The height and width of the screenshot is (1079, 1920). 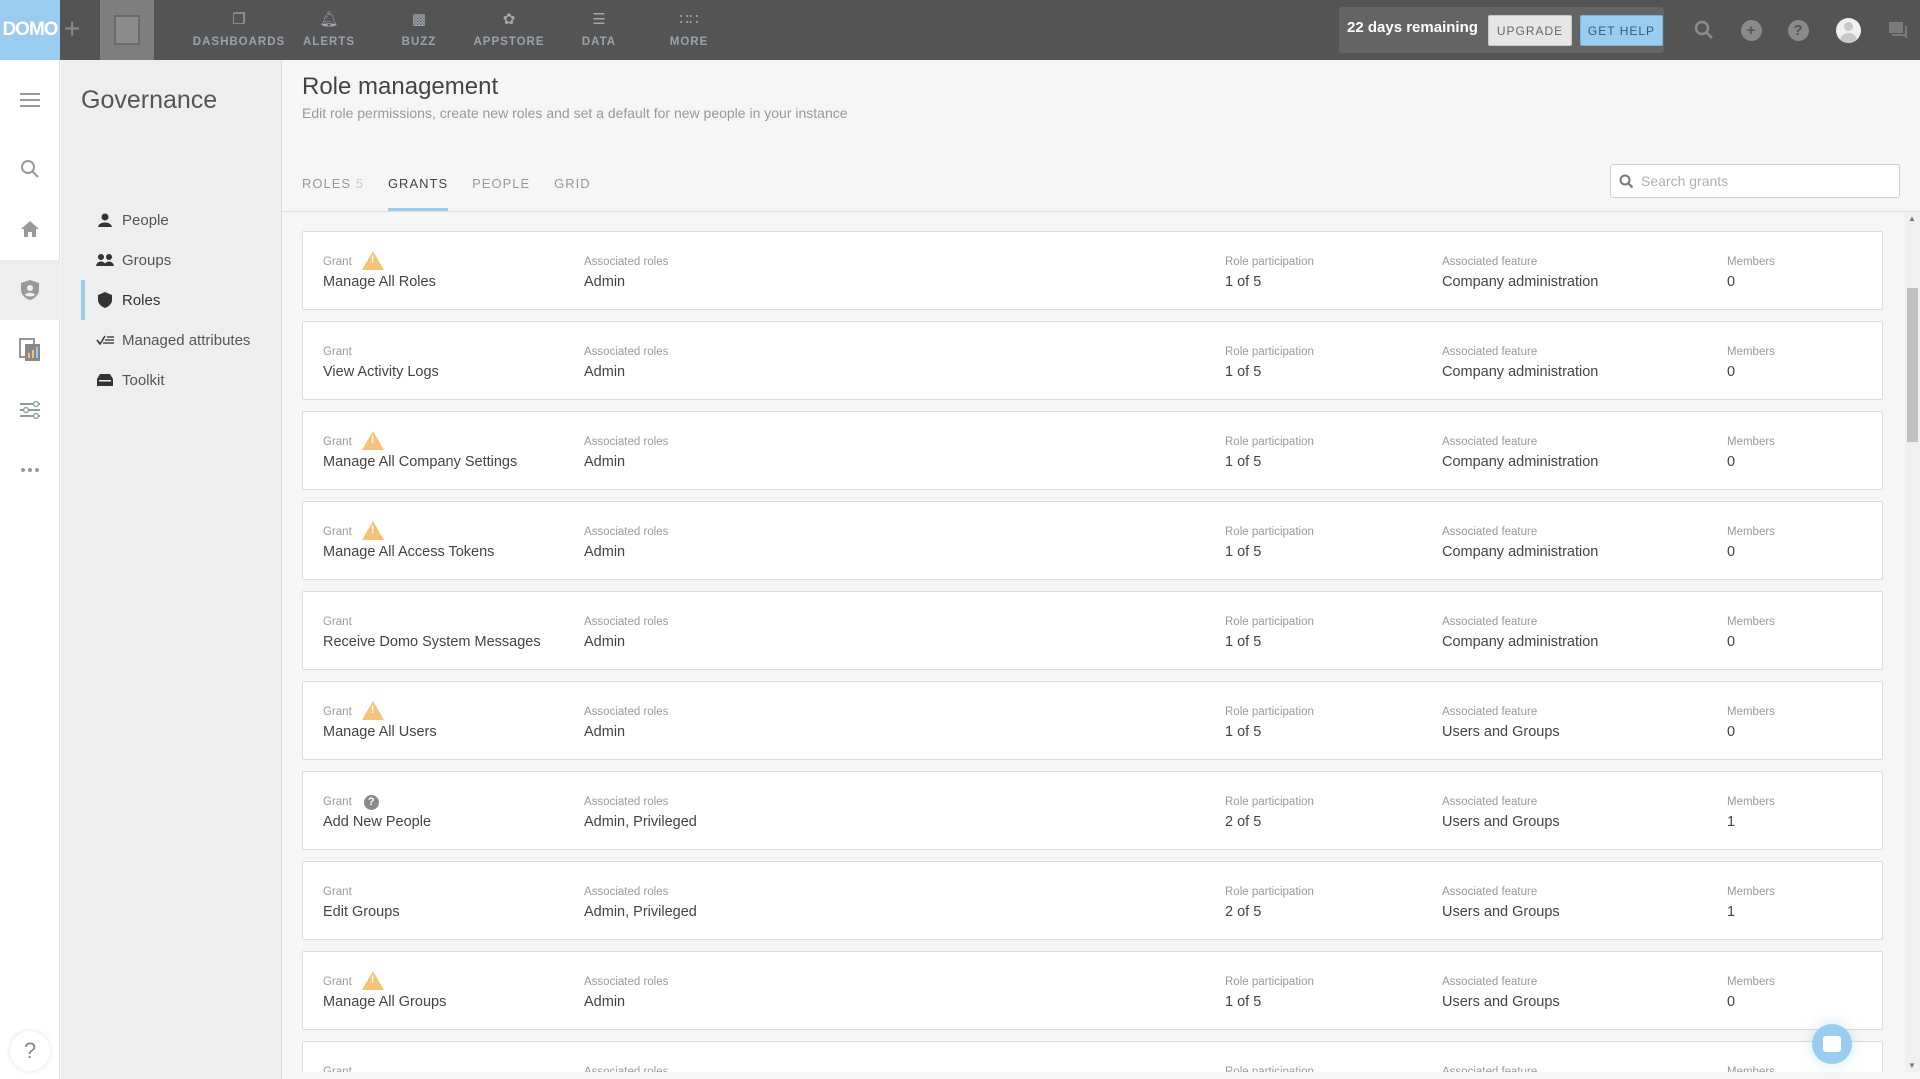 What do you see at coordinates (178, 300) in the screenshot?
I see `sidebar-item-roles: Roles` at bounding box center [178, 300].